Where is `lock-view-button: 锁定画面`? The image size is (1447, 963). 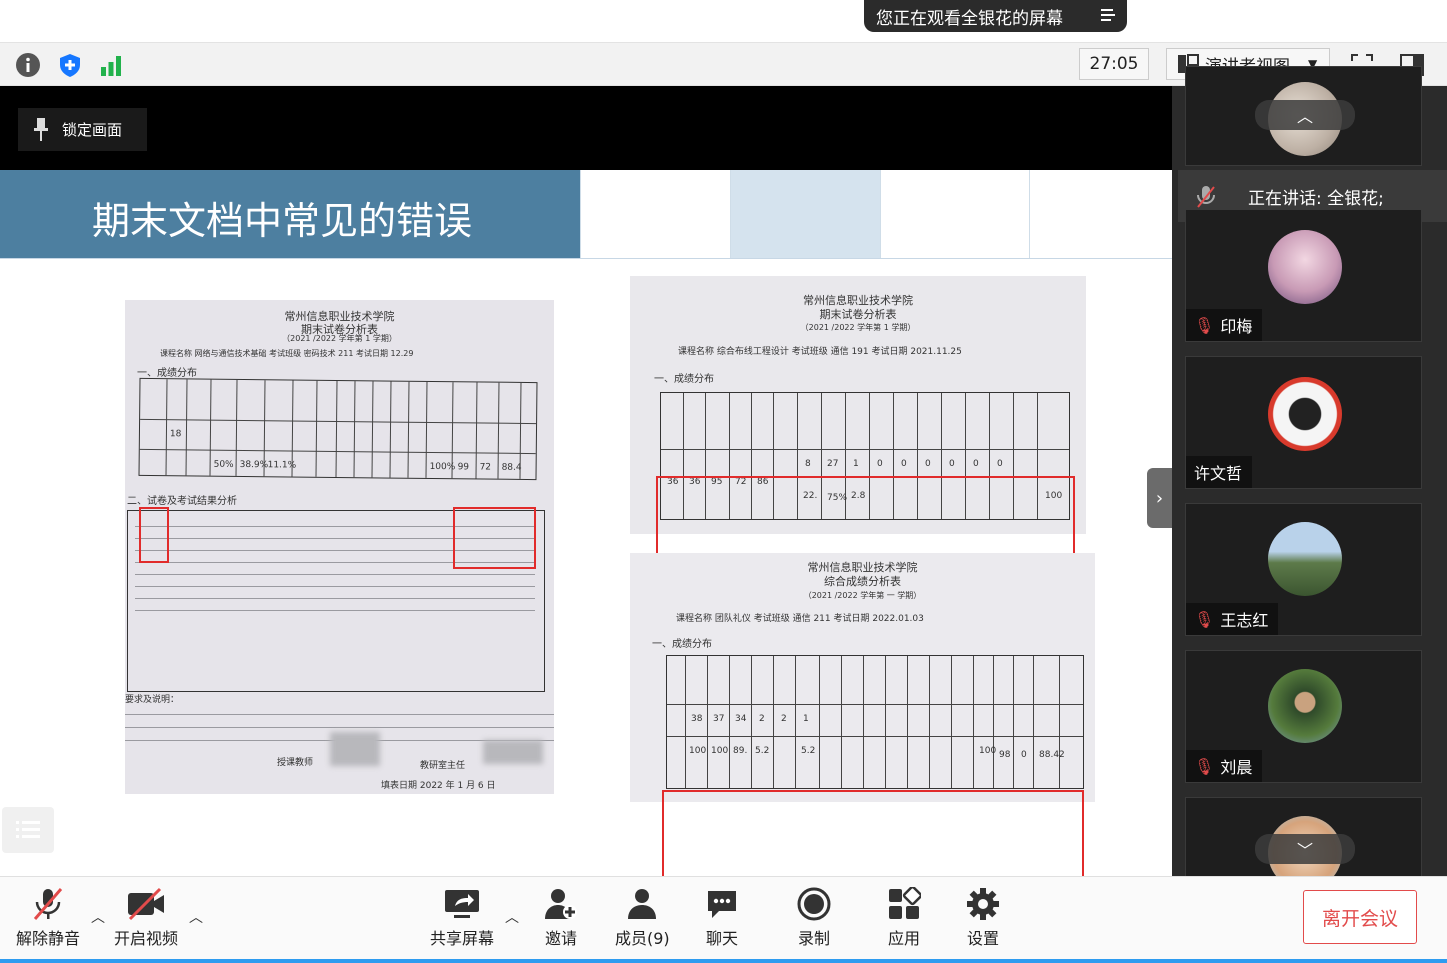
lock-view-button: 锁定画面 is located at coordinates (82, 129).